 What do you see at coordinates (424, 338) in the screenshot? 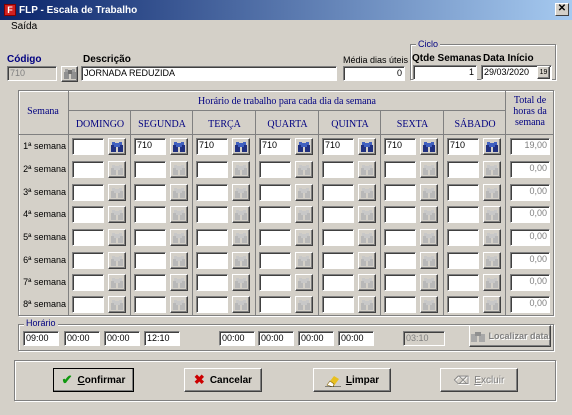
I see `horario-total-field: 03:10` at bounding box center [424, 338].